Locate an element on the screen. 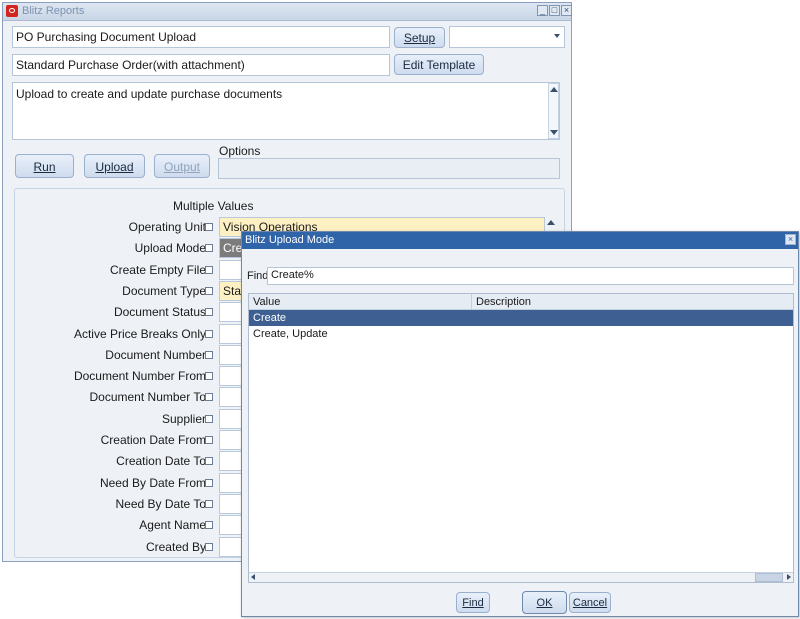  output-button: Output is located at coordinates (182, 166).